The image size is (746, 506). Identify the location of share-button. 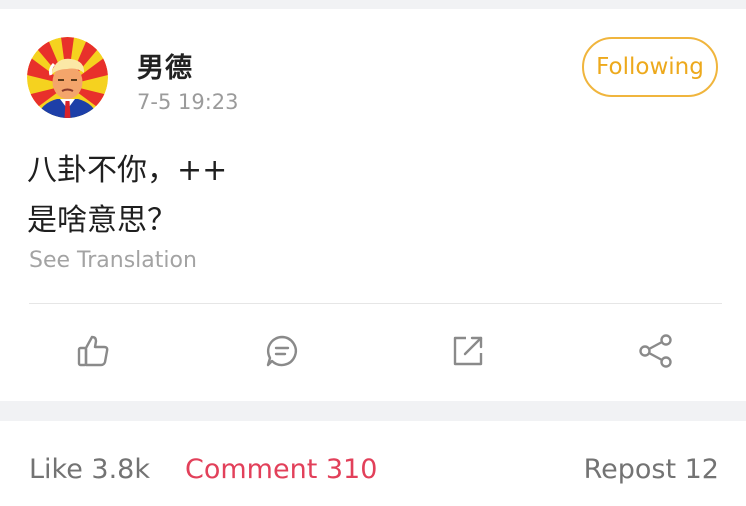
(656, 351).